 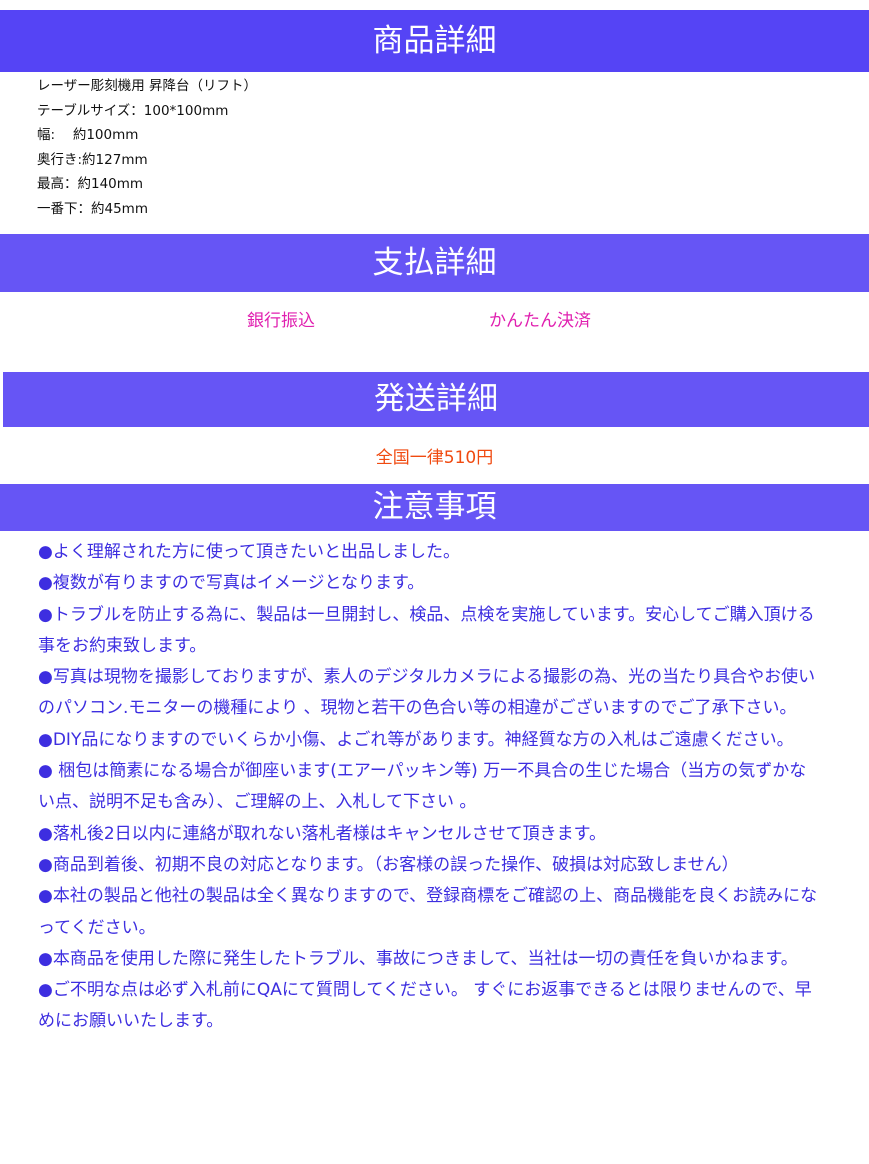 I want to click on spec-line: 幅: 約100mm, so click(x=88, y=135).